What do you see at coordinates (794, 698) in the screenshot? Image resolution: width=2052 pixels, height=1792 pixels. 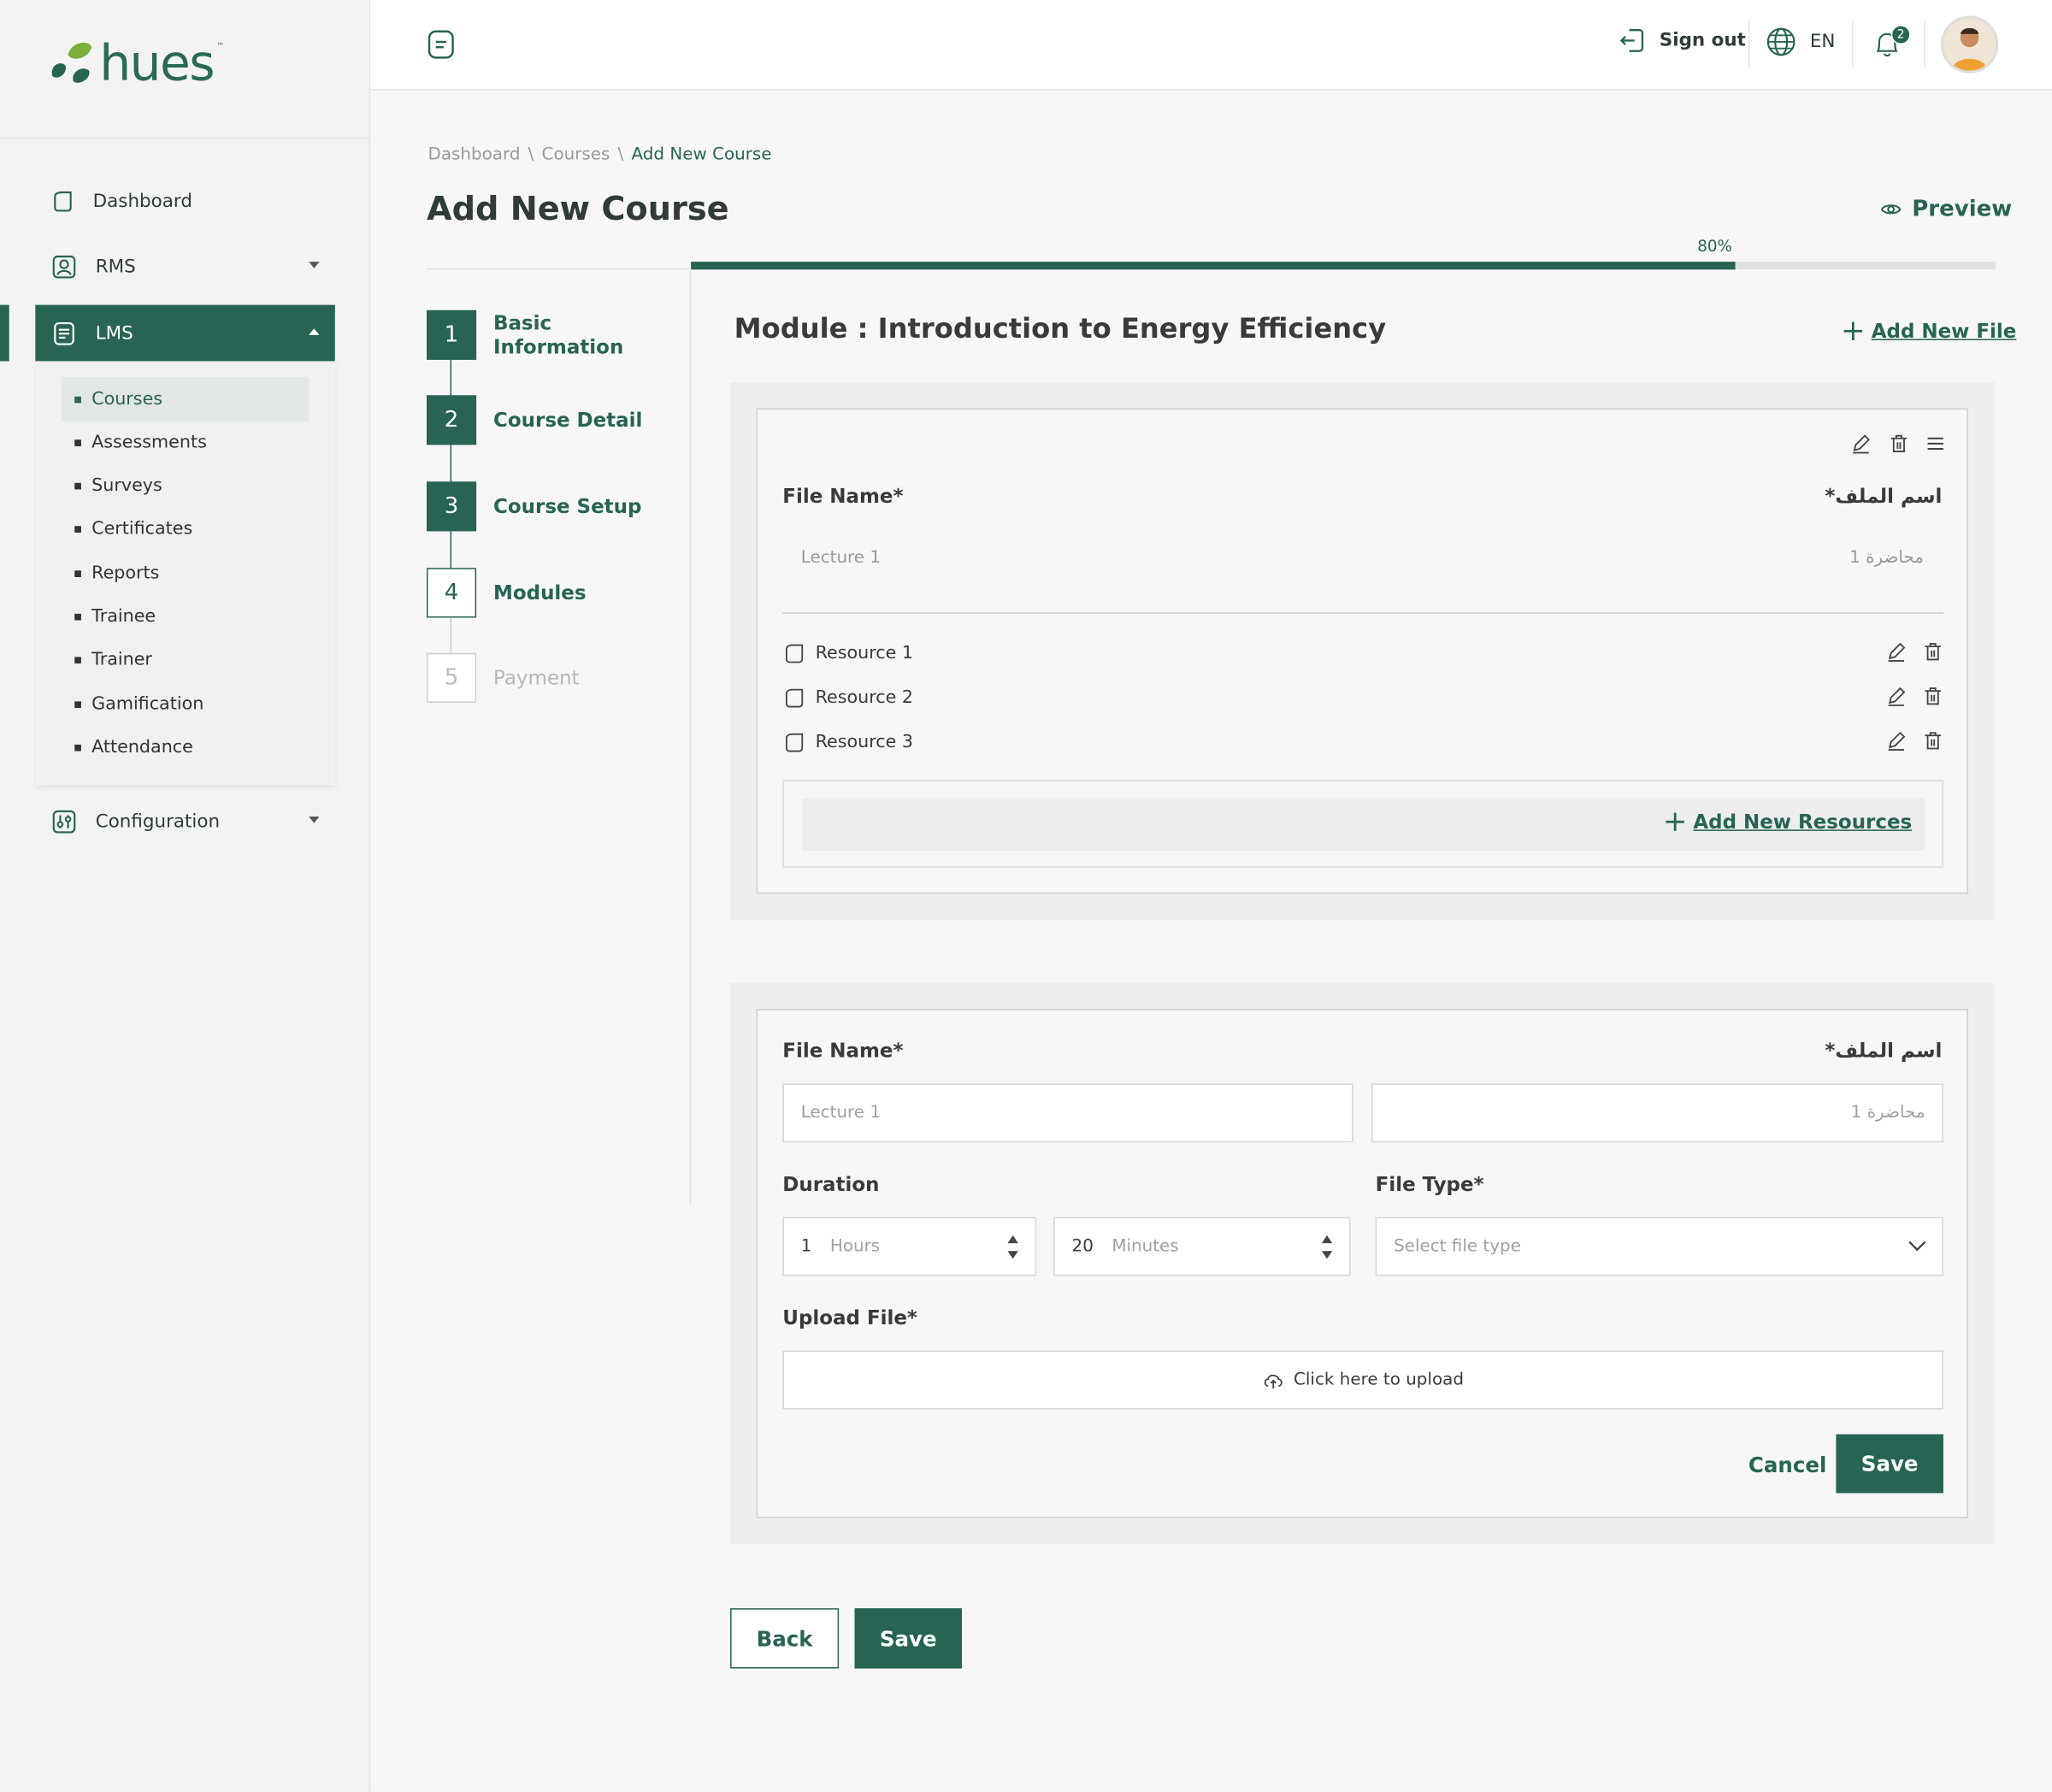 I see `file-icon` at bounding box center [794, 698].